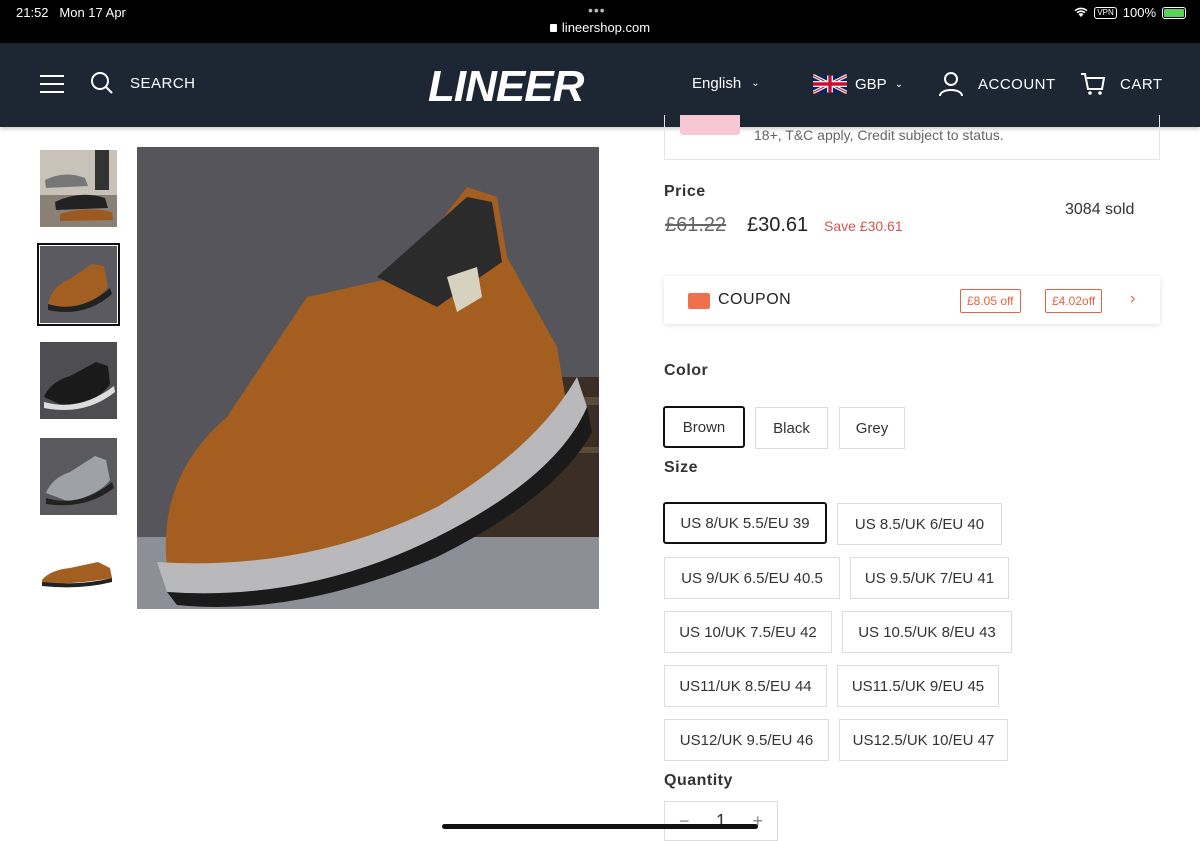 This screenshot has height=841, width=1200. Describe the element at coordinates (746, 740) in the screenshot. I see `size-option: US12/UK 9.5/EU 46` at that location.